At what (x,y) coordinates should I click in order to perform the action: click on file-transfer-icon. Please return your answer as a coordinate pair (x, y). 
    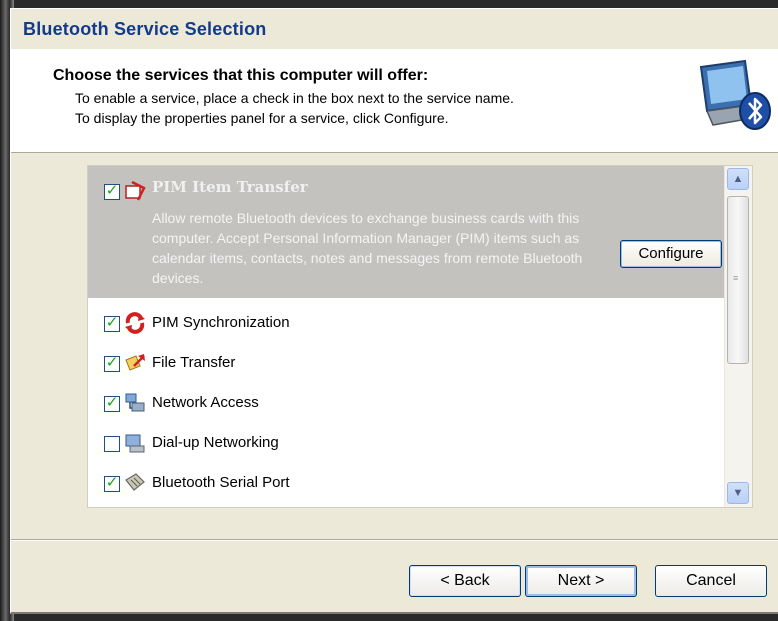
    Looking at the image, I should click on (135, 362).